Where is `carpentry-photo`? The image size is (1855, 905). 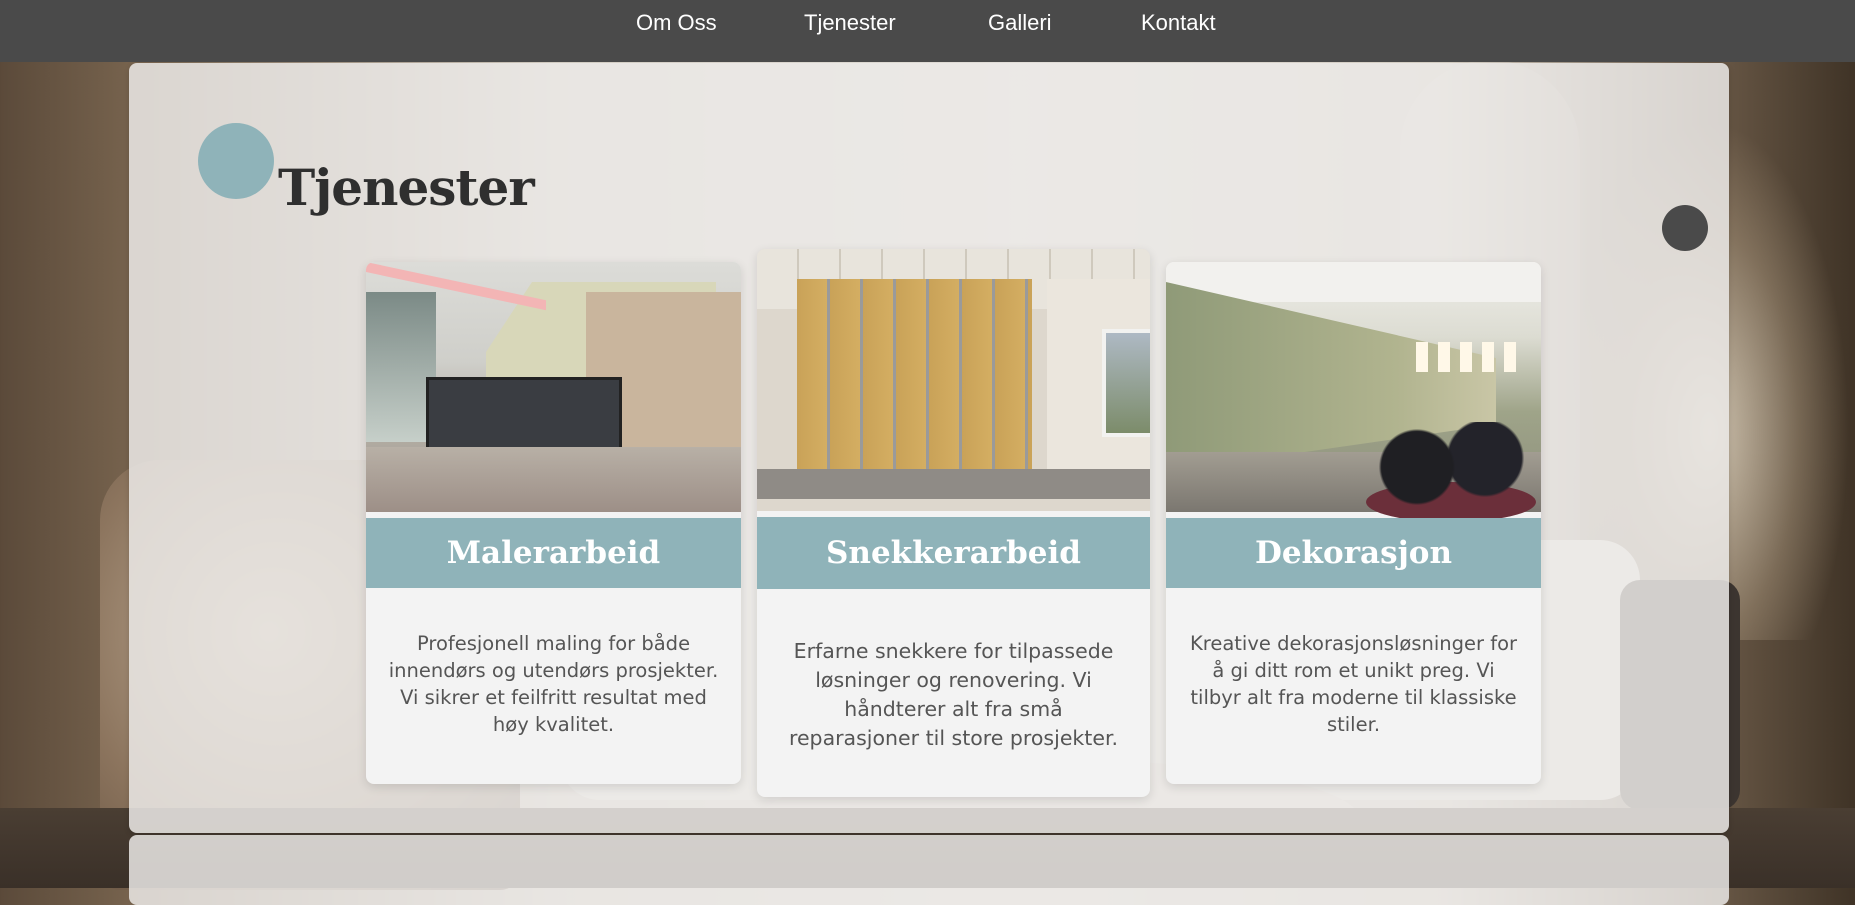
carpentry-photo is located at coordinates (953, 380).